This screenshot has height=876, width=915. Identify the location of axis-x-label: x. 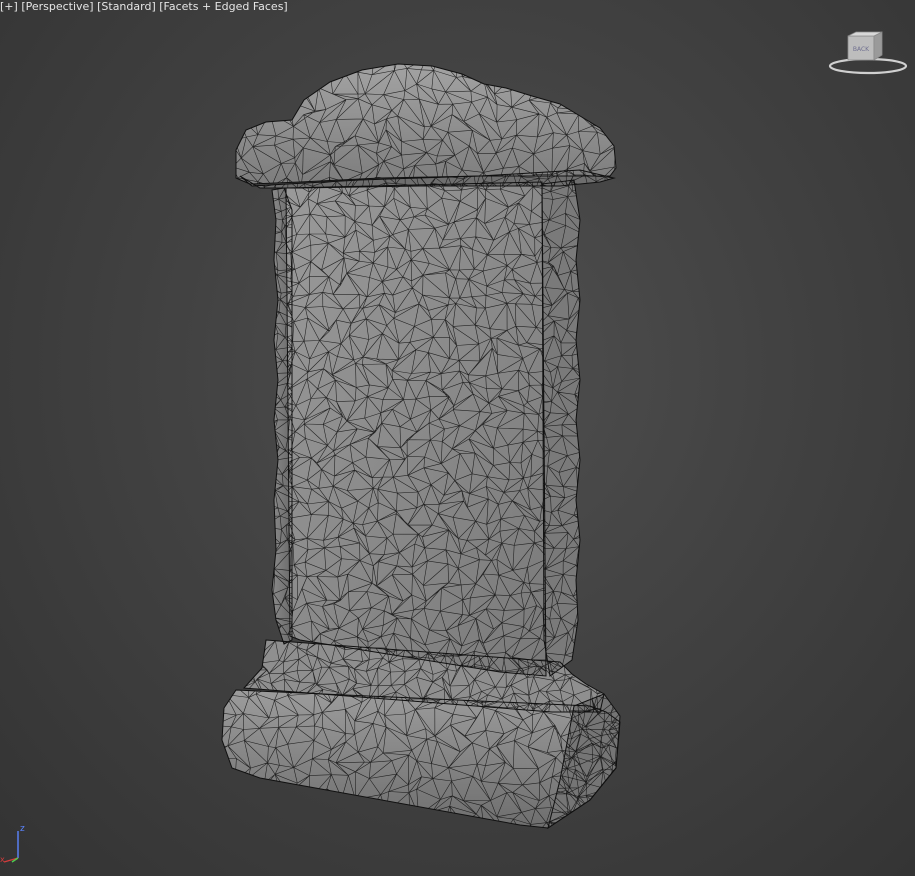
(2, 859).